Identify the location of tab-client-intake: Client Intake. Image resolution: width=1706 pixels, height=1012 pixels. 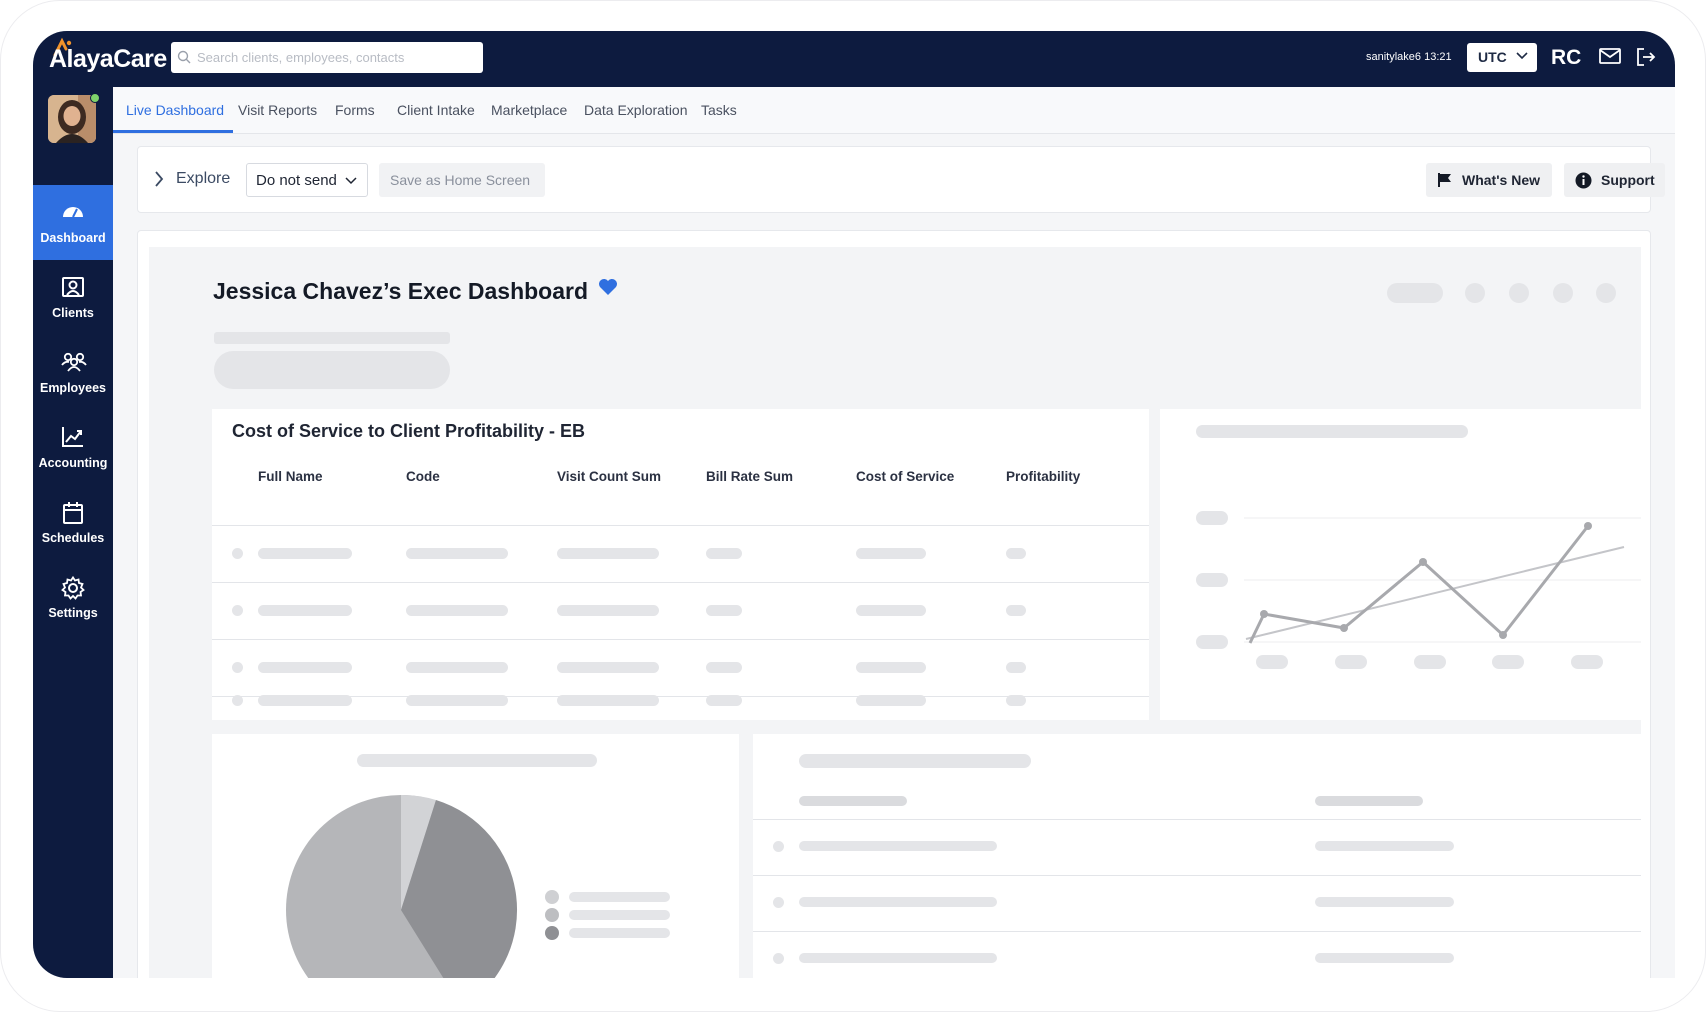
(436, 110).